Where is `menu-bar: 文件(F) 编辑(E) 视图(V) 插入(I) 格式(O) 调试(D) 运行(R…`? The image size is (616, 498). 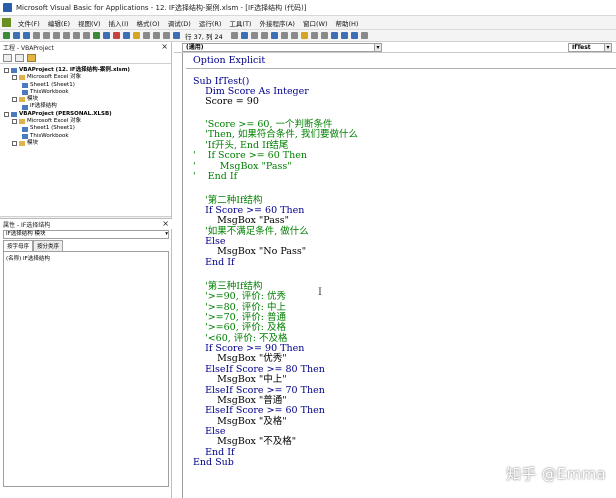 menu-bar: 文件(F) 编辑(E) 视图(V) 插入(I) 格式(O) 调试(D) 运行(R… is located at coordinates (308, 23).